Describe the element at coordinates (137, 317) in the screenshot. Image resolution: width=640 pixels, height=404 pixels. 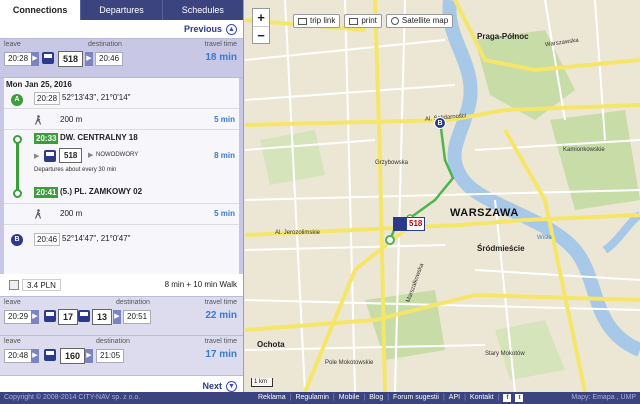
I see `destination-time: 20:51` at that location.